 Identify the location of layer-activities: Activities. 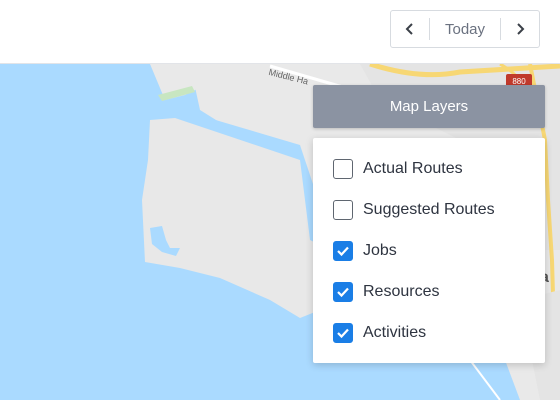
(429, 332).